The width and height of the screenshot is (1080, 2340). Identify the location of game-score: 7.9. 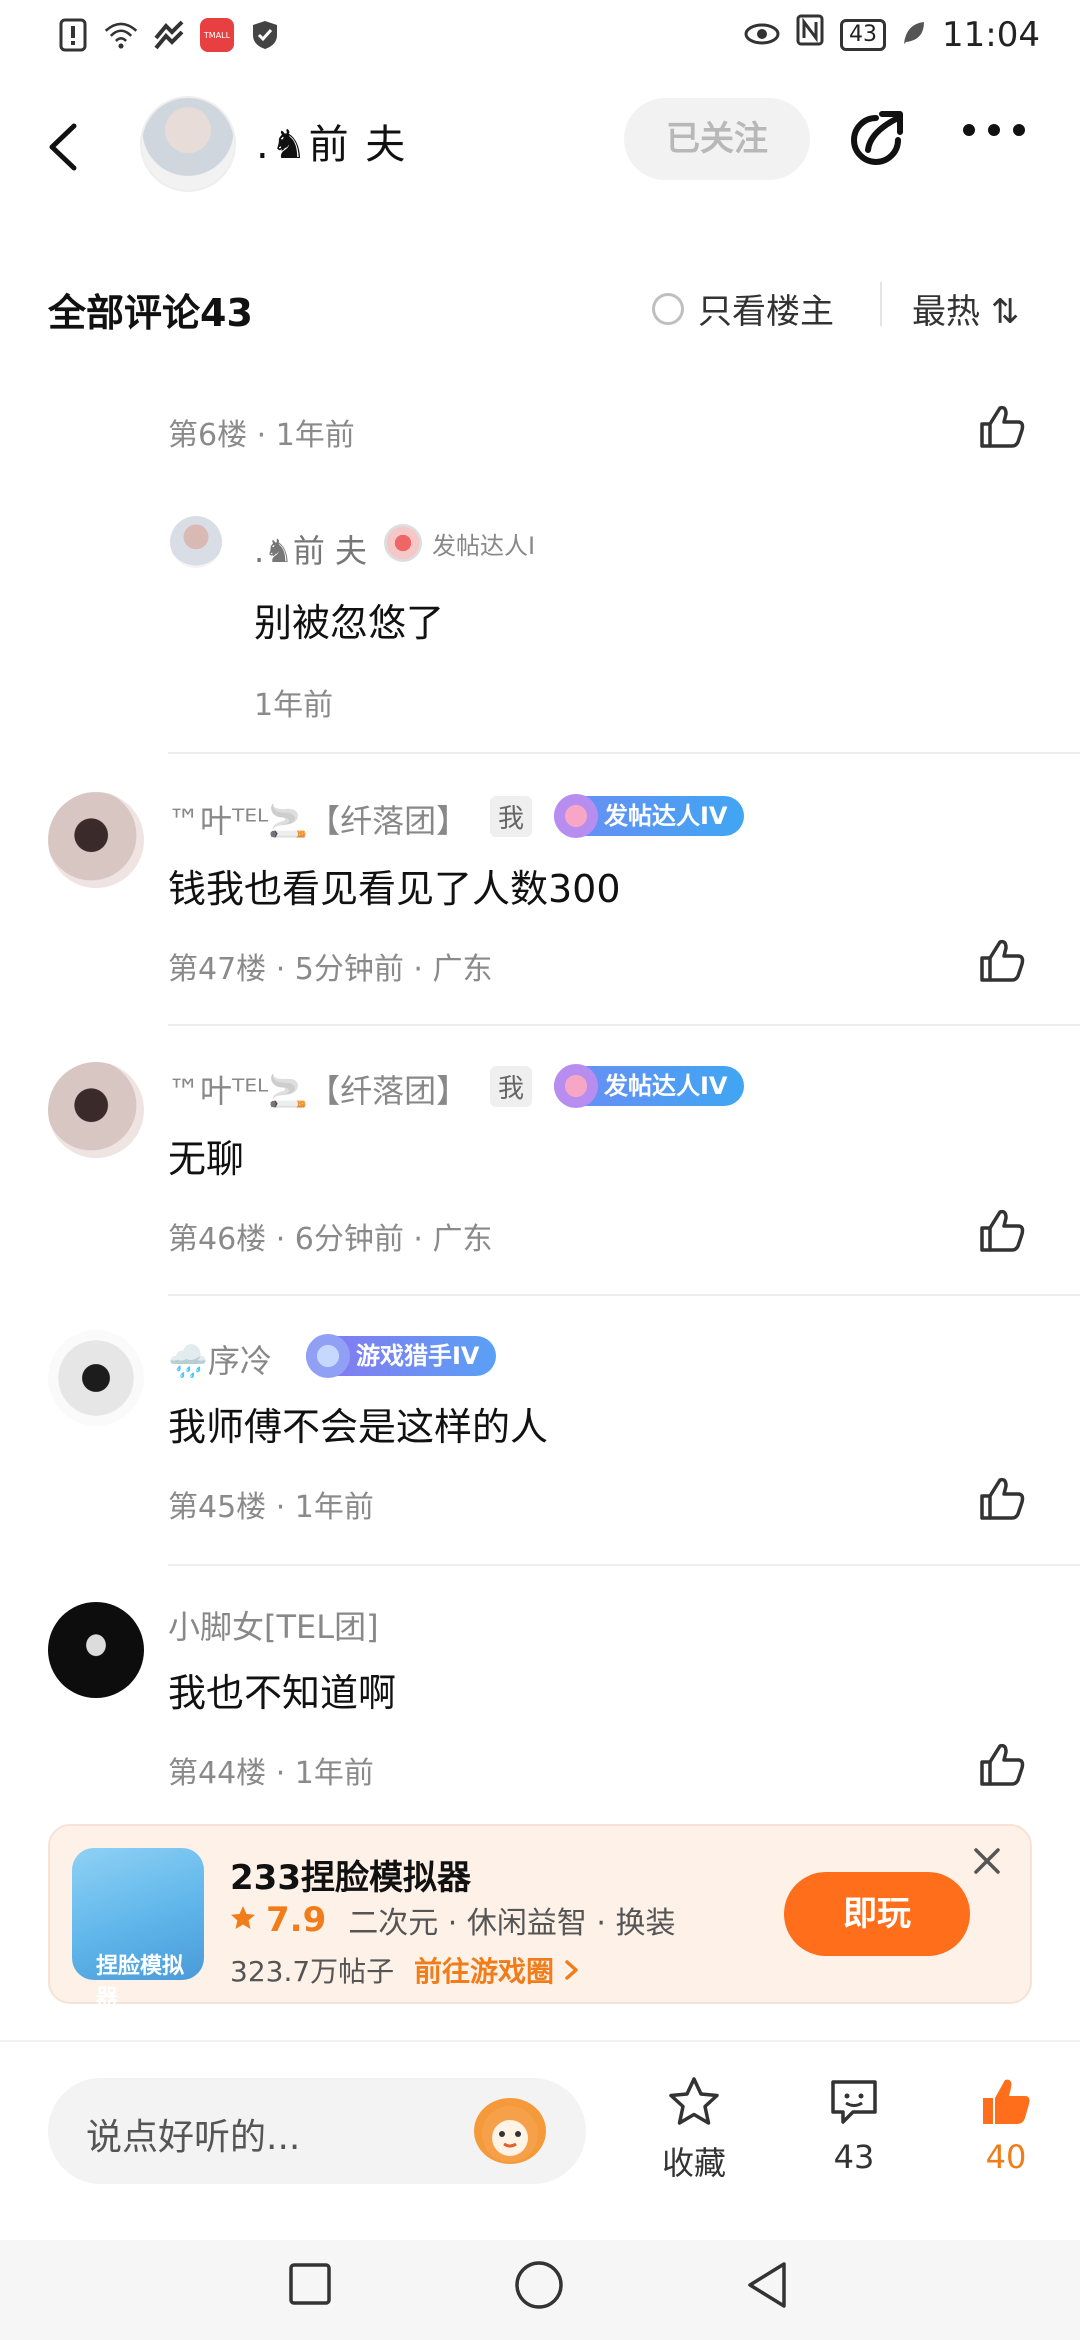
(296, 1920).